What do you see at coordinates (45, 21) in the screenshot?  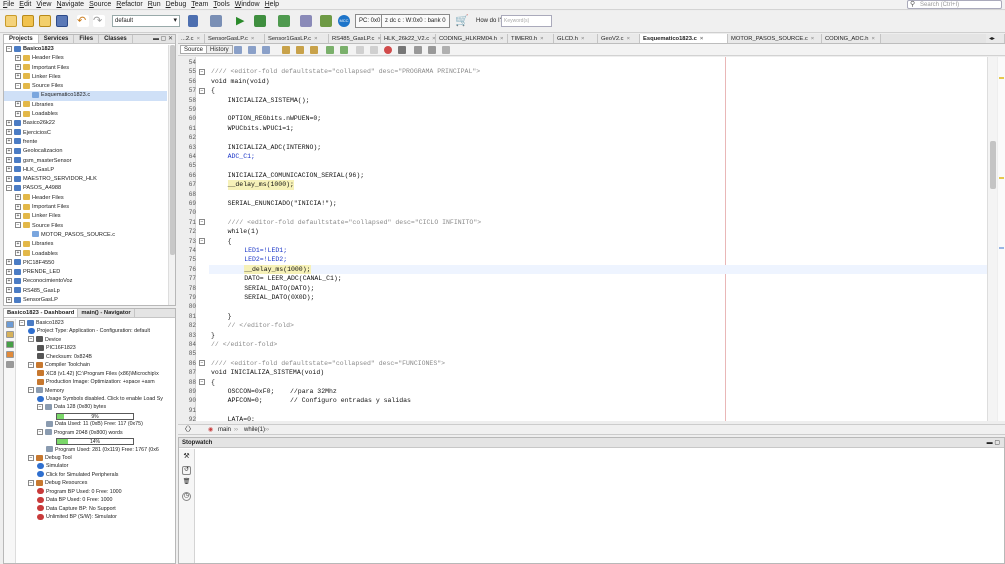 I see `open-project-icon` at bounding box center [45, 21].